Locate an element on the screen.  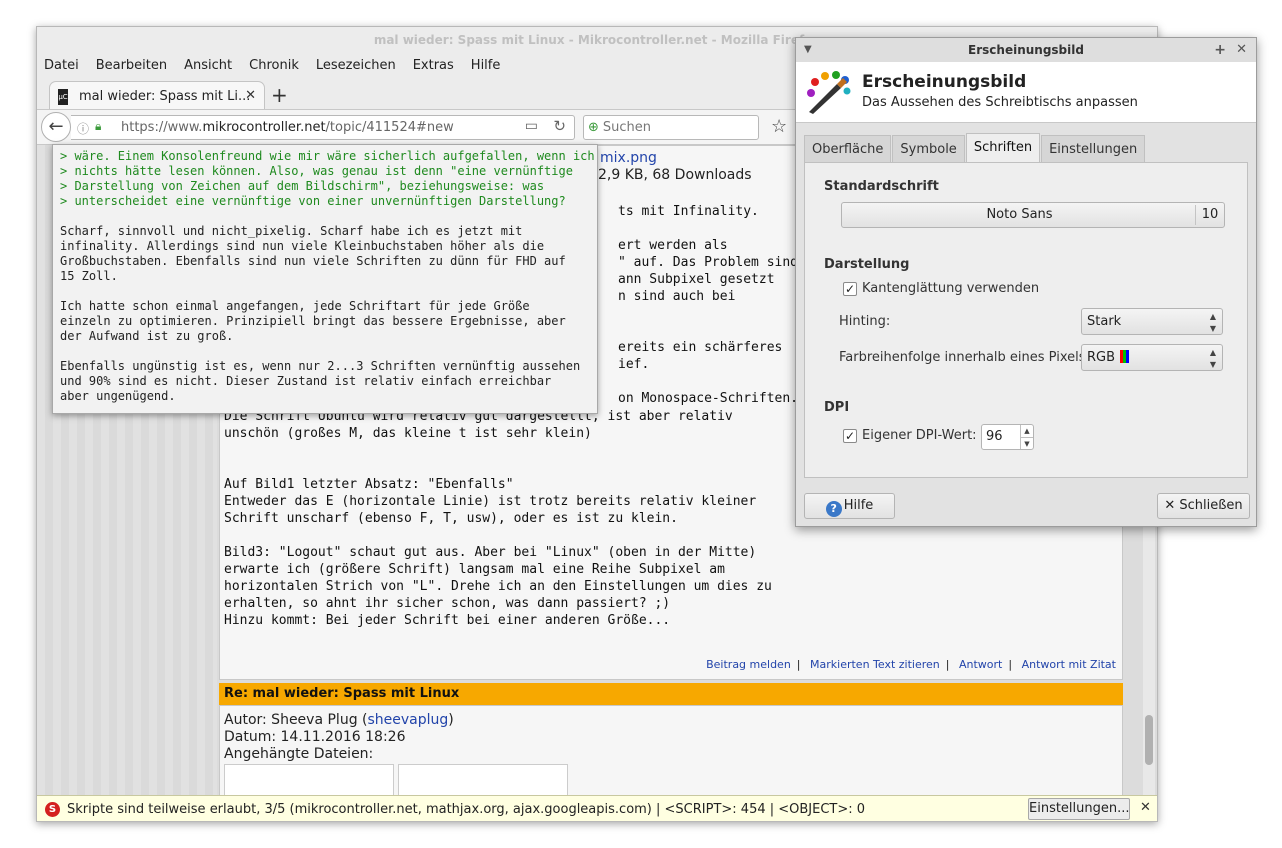
report-link: Beitrag melden is located at coordinates (748, 664).